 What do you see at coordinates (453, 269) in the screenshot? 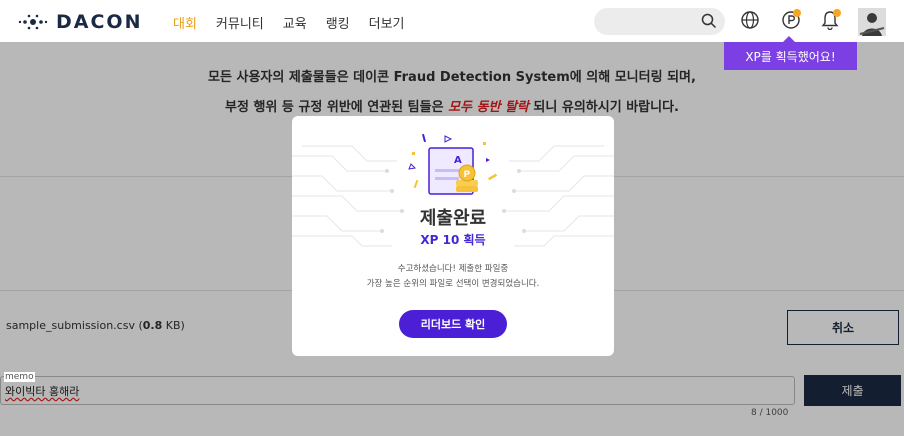
I see `modal-message-line1: 수고하셨습니다! 제출한 파일중` at bounding box center [453, 269].